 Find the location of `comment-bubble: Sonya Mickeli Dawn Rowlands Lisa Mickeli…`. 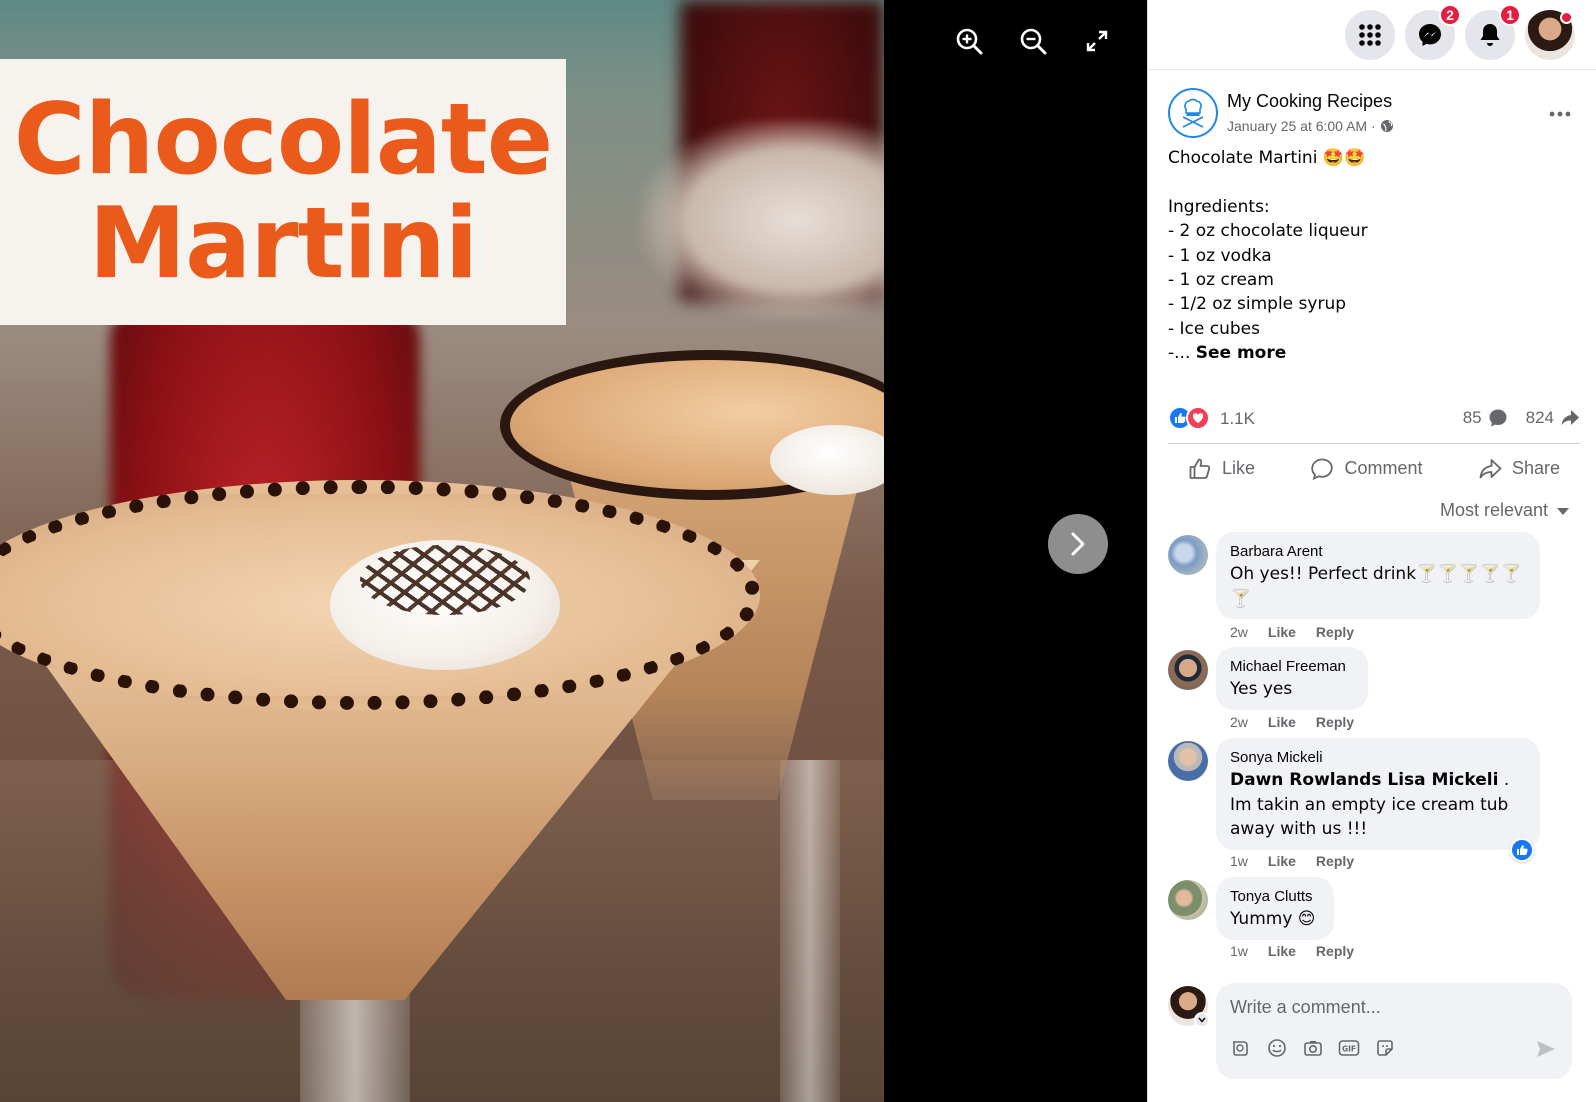

comment-bubble: Sonya Mickeli Dawn Rowlands Lisa Mickeli… is located at coordinates (1378, 794).